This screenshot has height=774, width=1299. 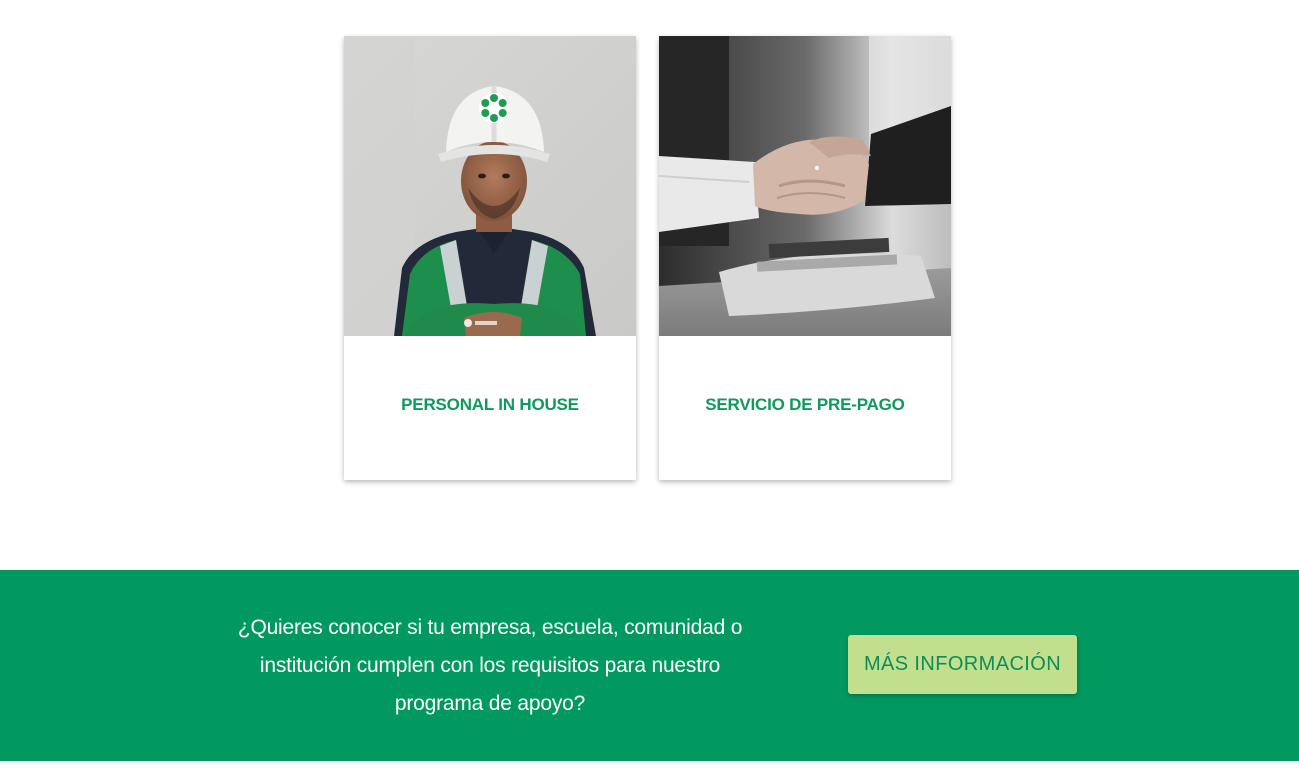 What do you see at coordinates (805, 186) in the screenshot?
I see `handshake-photo` at bounding box center [805, 186].